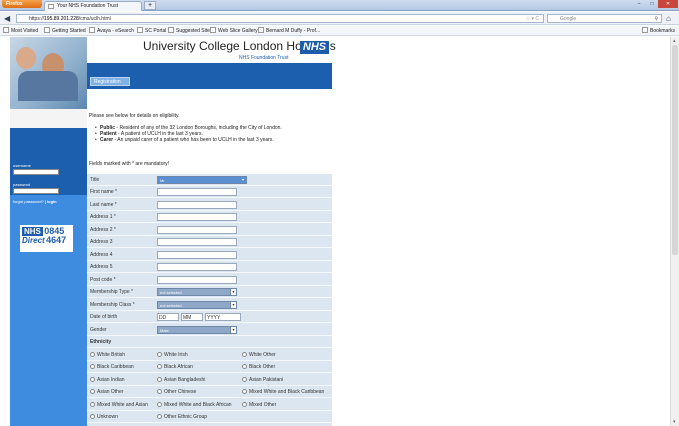  Describe the element at coordinates (234, 31) in the screenshot. I see `bookmark-item: Web Slice Gallery` at that location.